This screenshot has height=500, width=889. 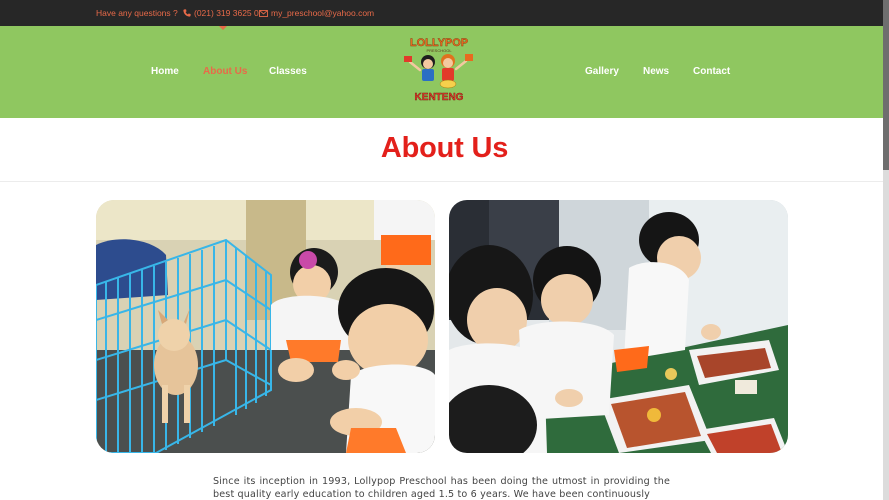 What do you see at coordinates (323, 13) in the screenshot?
I see `email-address: my_preschool@yahoo.com` at bounding box center [323, 13].